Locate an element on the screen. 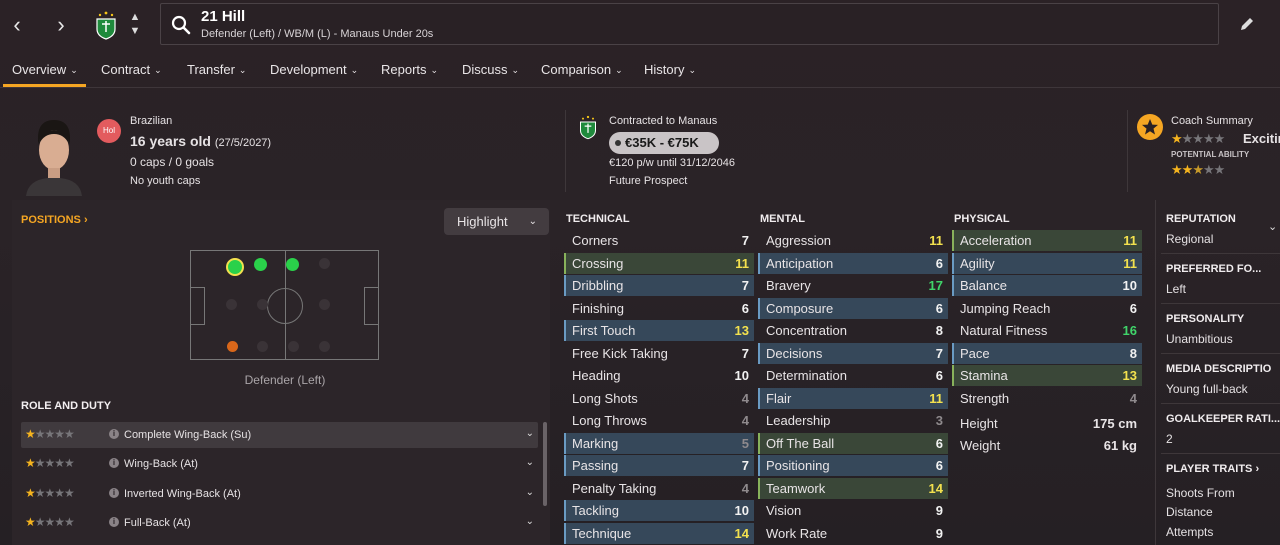 Image resolution: width=1280 pixels, height=545 pixels. attribute-row: Jumping Reach 6 is located at coordinates (1047, 308).